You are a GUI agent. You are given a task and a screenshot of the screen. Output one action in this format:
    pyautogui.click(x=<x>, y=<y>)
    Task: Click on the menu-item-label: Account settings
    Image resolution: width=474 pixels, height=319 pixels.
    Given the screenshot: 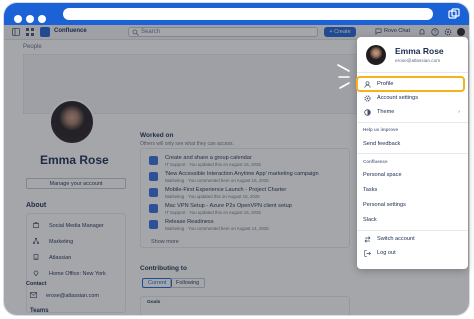 What is the action you would take?
    pyautogui.click(x=398, y=98)
    